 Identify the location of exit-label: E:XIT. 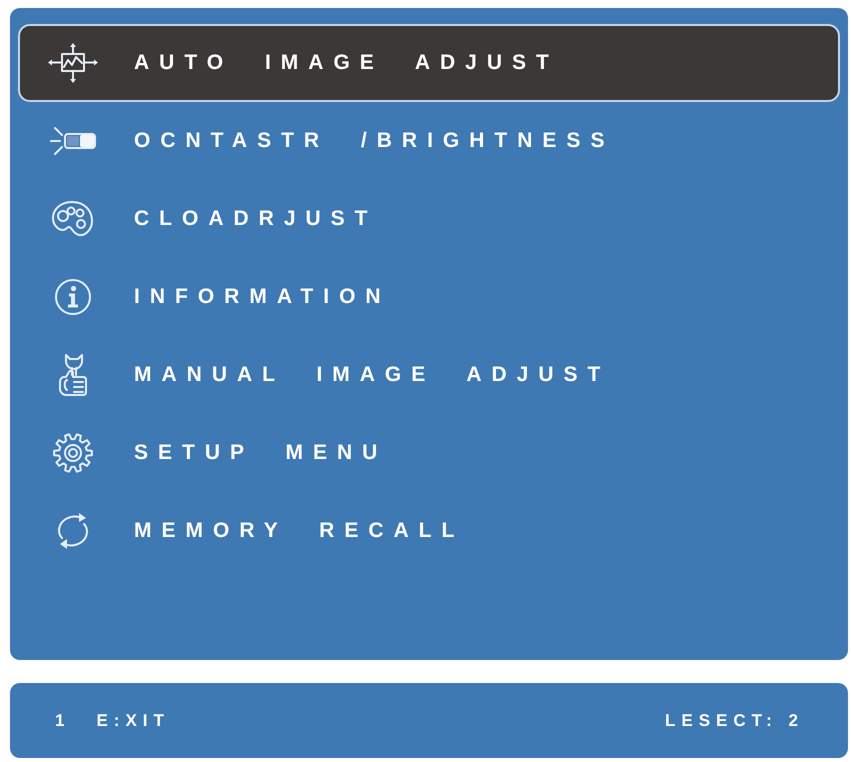
(133, 720).